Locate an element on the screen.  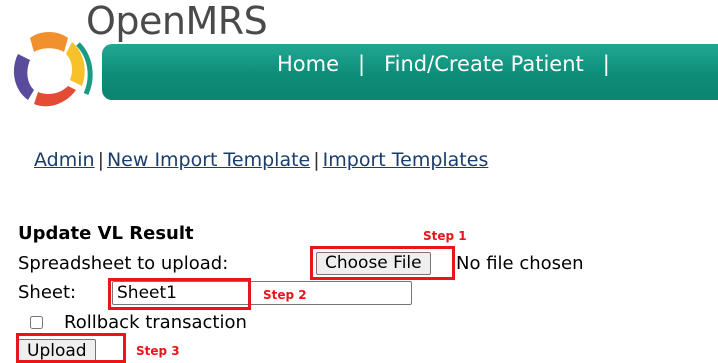
main-navigation: Home | Find/Create Patient | is located at coordinates (453, 64).